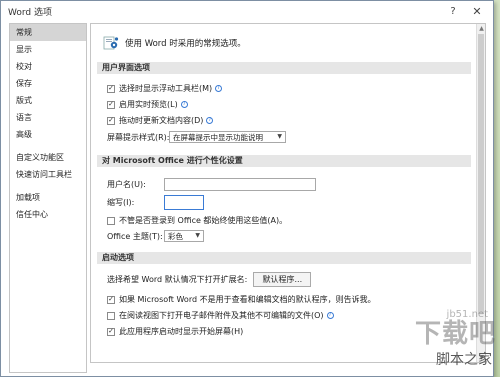 Image resolution: width=500 pixels, height=377 pixels. What do you see at coordinates (111, 315) in the screenshot?
I see `reading-view-checkbox` at bounding box center [111, 315].